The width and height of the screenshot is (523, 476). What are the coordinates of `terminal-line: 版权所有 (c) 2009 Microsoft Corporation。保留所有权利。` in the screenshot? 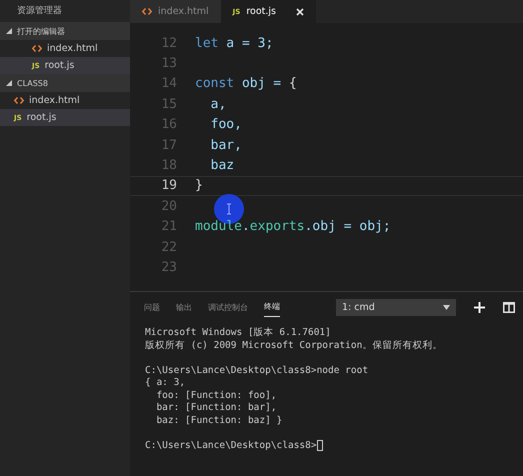 It's located at (293, 346).